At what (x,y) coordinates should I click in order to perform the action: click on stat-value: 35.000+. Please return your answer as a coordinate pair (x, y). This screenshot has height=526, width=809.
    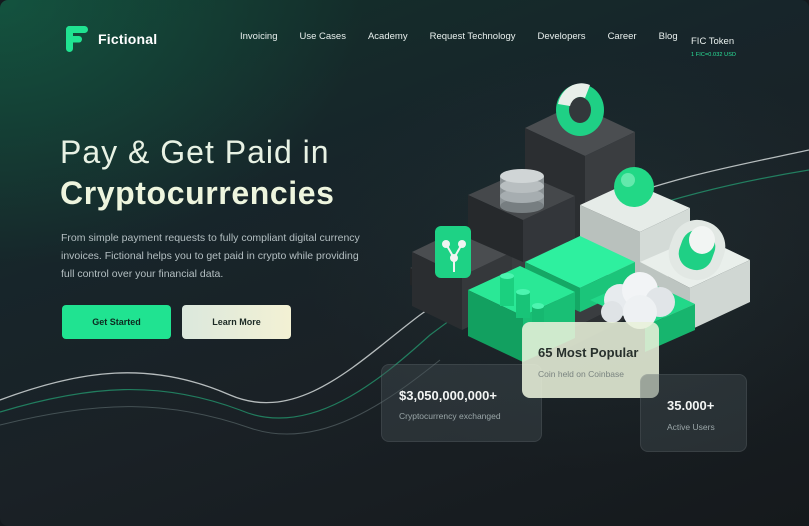
    Looking at the image, I should click on (691, 405).